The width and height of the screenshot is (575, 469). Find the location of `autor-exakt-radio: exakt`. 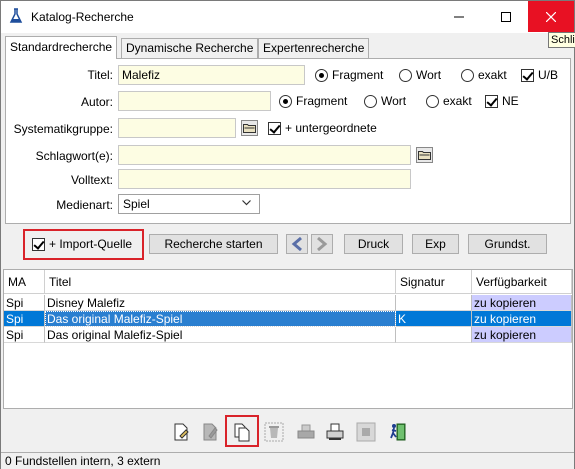

autor-exakt-radio: exakt is located at coordinates (449, 101).